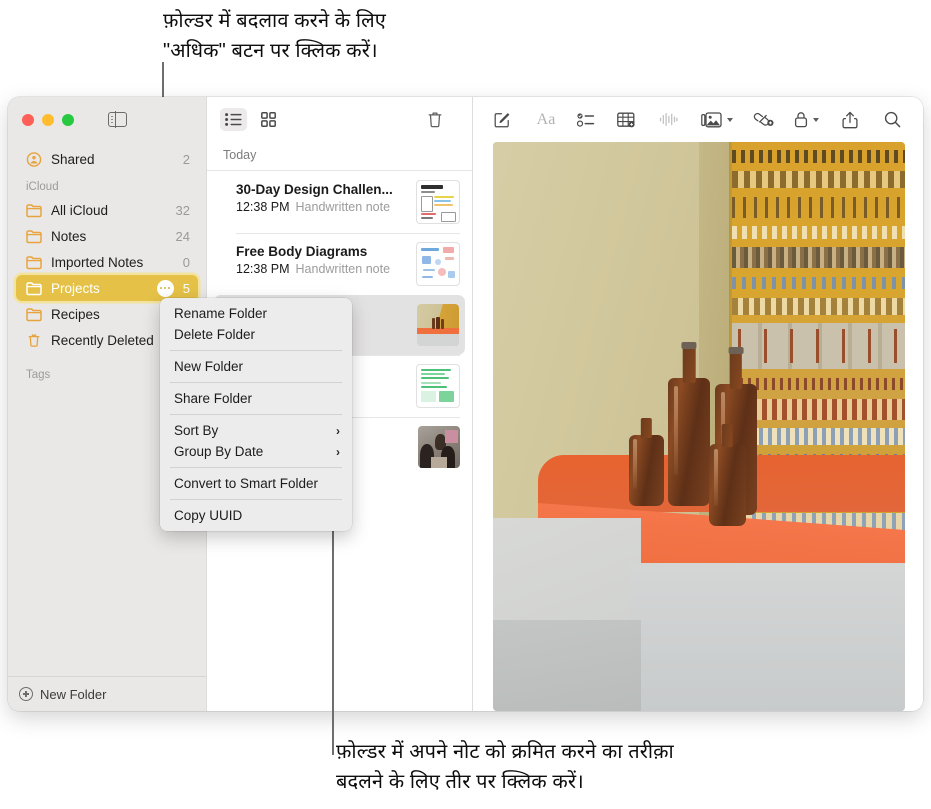 This screenshot has width=931, height=809. Describe the element at coordinates (256, 430) in the screenshot. I see `menu-item-sort-by: Sort By ›` at that location.